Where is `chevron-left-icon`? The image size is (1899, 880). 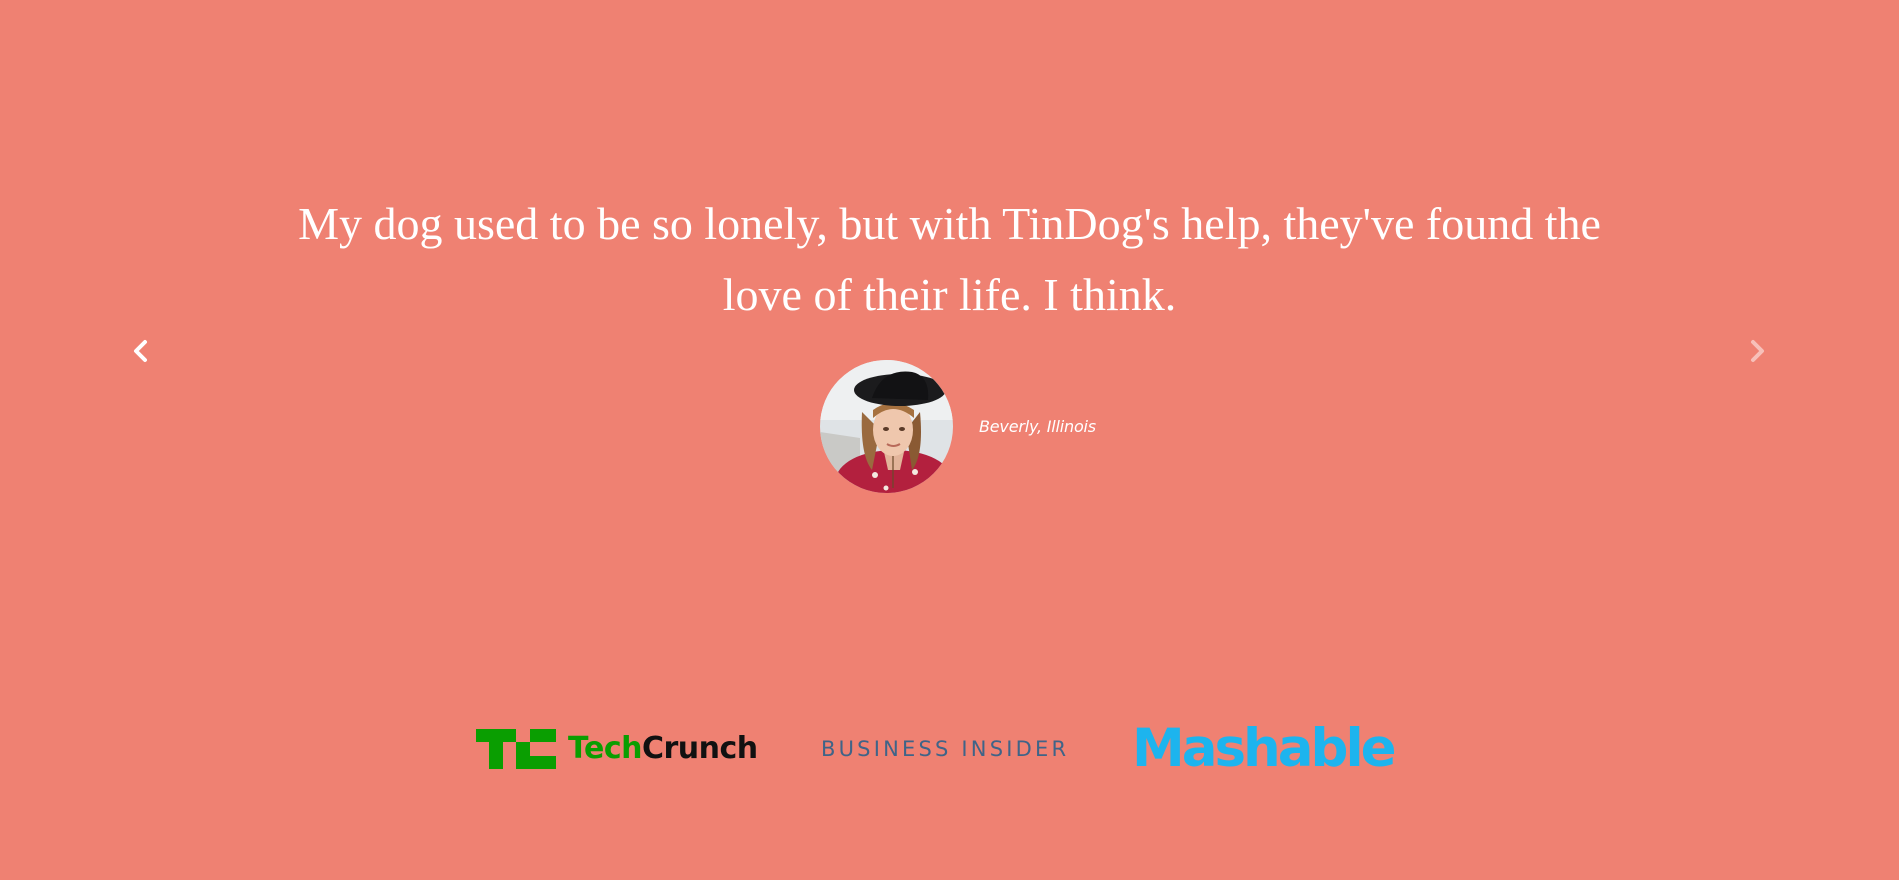 chevron-left-icon is located at coordinates (140, 351).